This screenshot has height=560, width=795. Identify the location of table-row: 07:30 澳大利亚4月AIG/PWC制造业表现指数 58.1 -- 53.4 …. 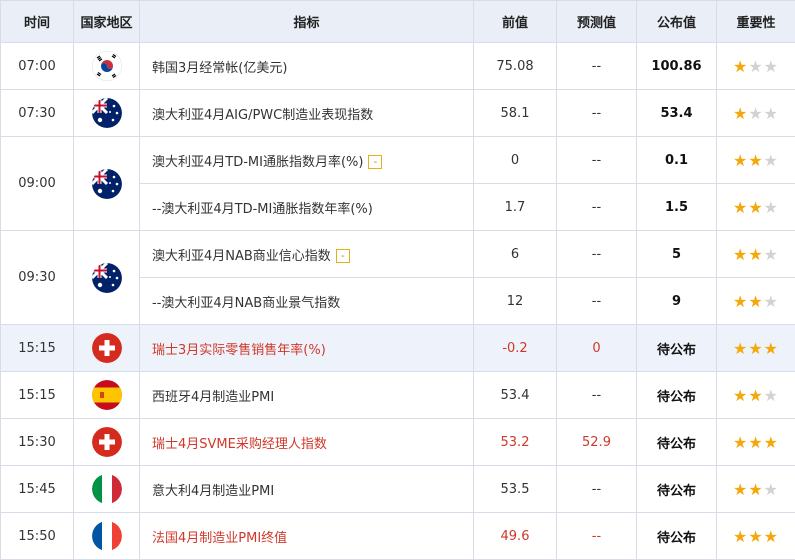
(398, 113).